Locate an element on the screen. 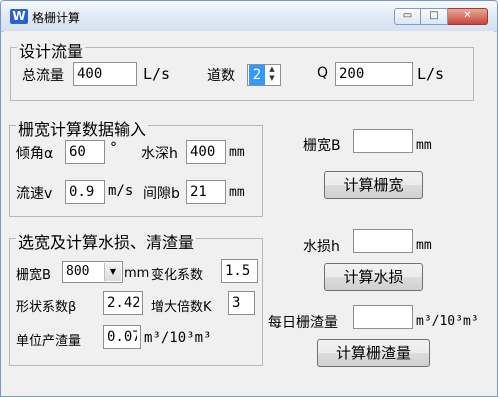 The image size is (498, 397). slag-result-unit: m³/10³m³ is located at coordinates (447, 321).